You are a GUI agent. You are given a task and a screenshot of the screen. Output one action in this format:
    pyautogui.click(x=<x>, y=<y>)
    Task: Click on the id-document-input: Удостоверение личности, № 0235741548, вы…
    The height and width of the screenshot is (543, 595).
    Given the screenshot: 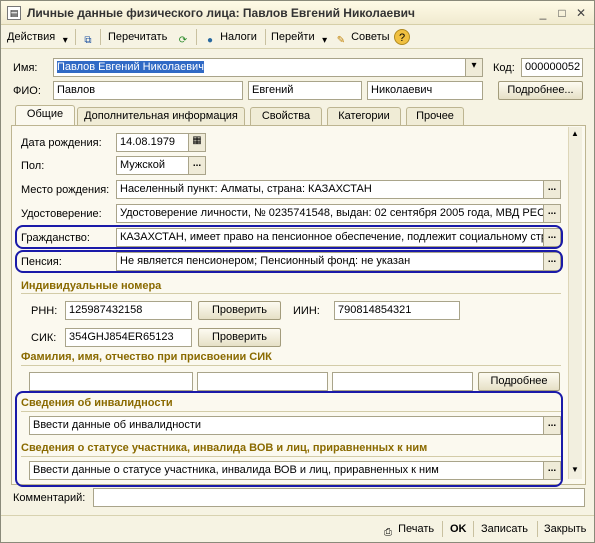 What is the action you would take?
    pyautogui.click(x=338, y=213)
    